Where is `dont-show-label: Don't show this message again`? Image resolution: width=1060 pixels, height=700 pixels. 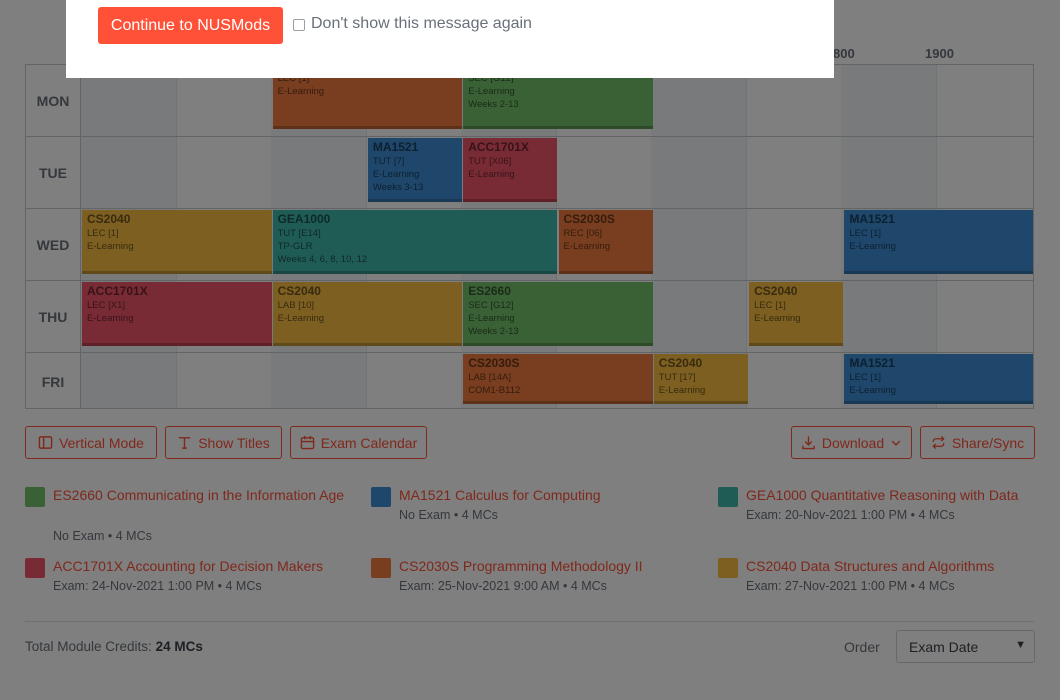 dont-show-label: Don't show this message again is located at coordinates (421, 24).